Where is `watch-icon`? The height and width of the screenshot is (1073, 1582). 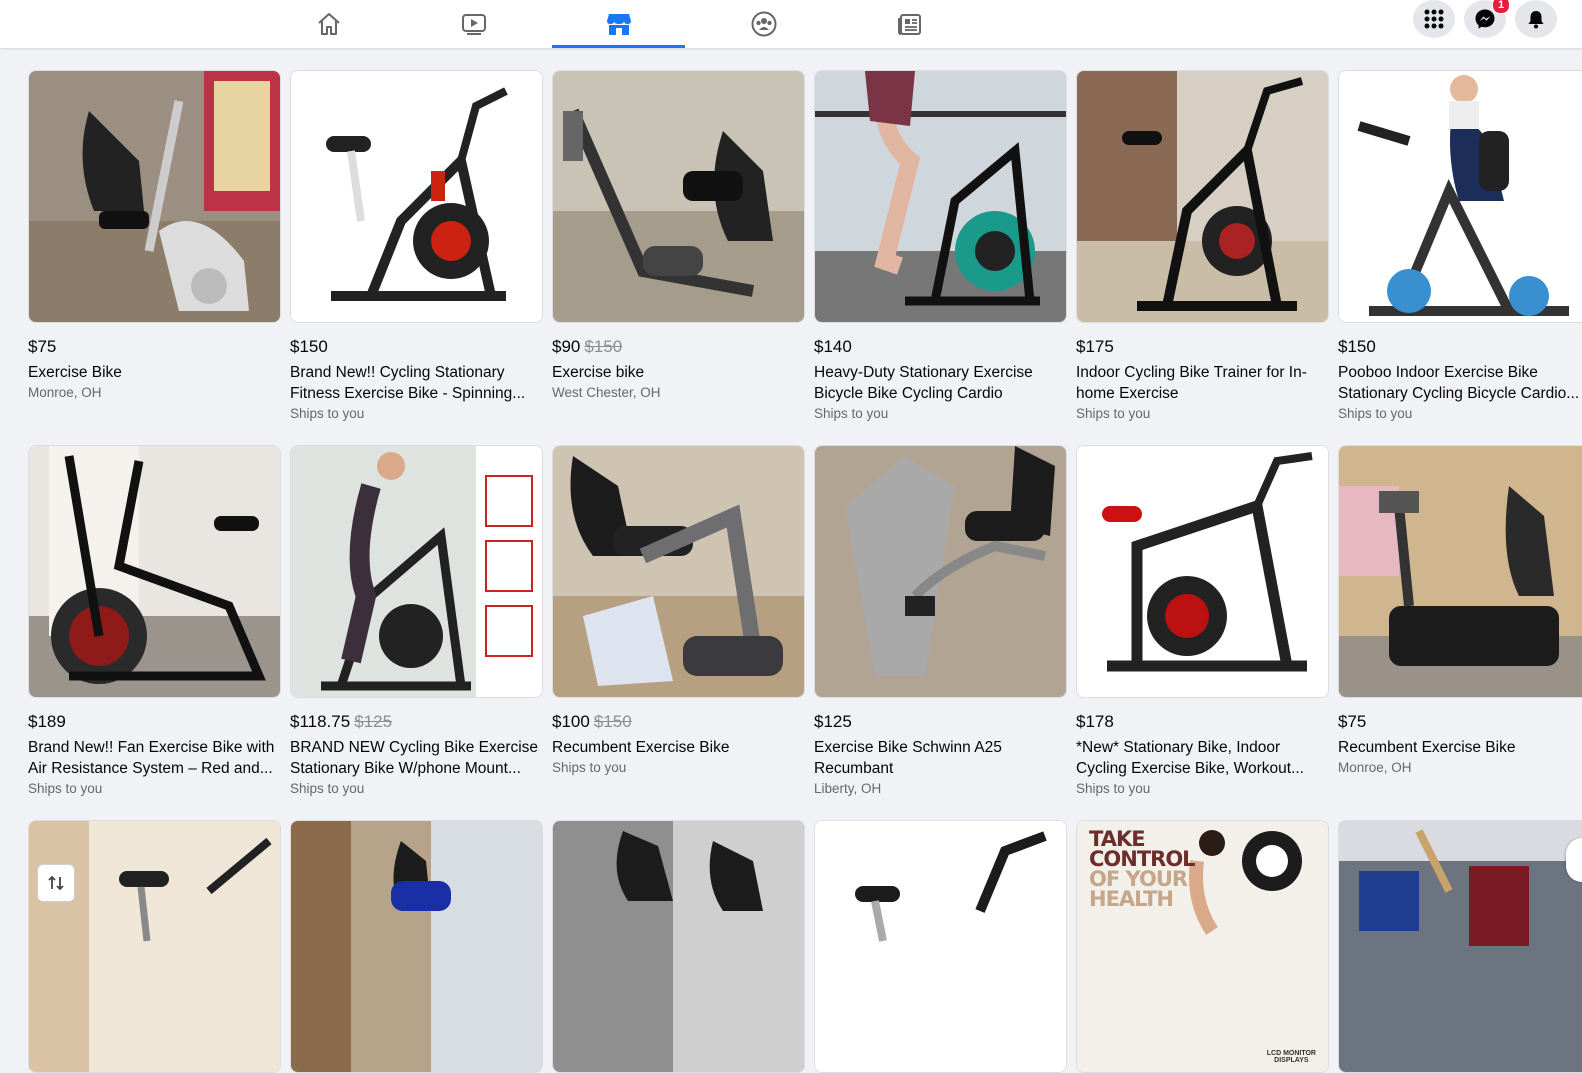
watch-icon is located at coordinates (473, 24).